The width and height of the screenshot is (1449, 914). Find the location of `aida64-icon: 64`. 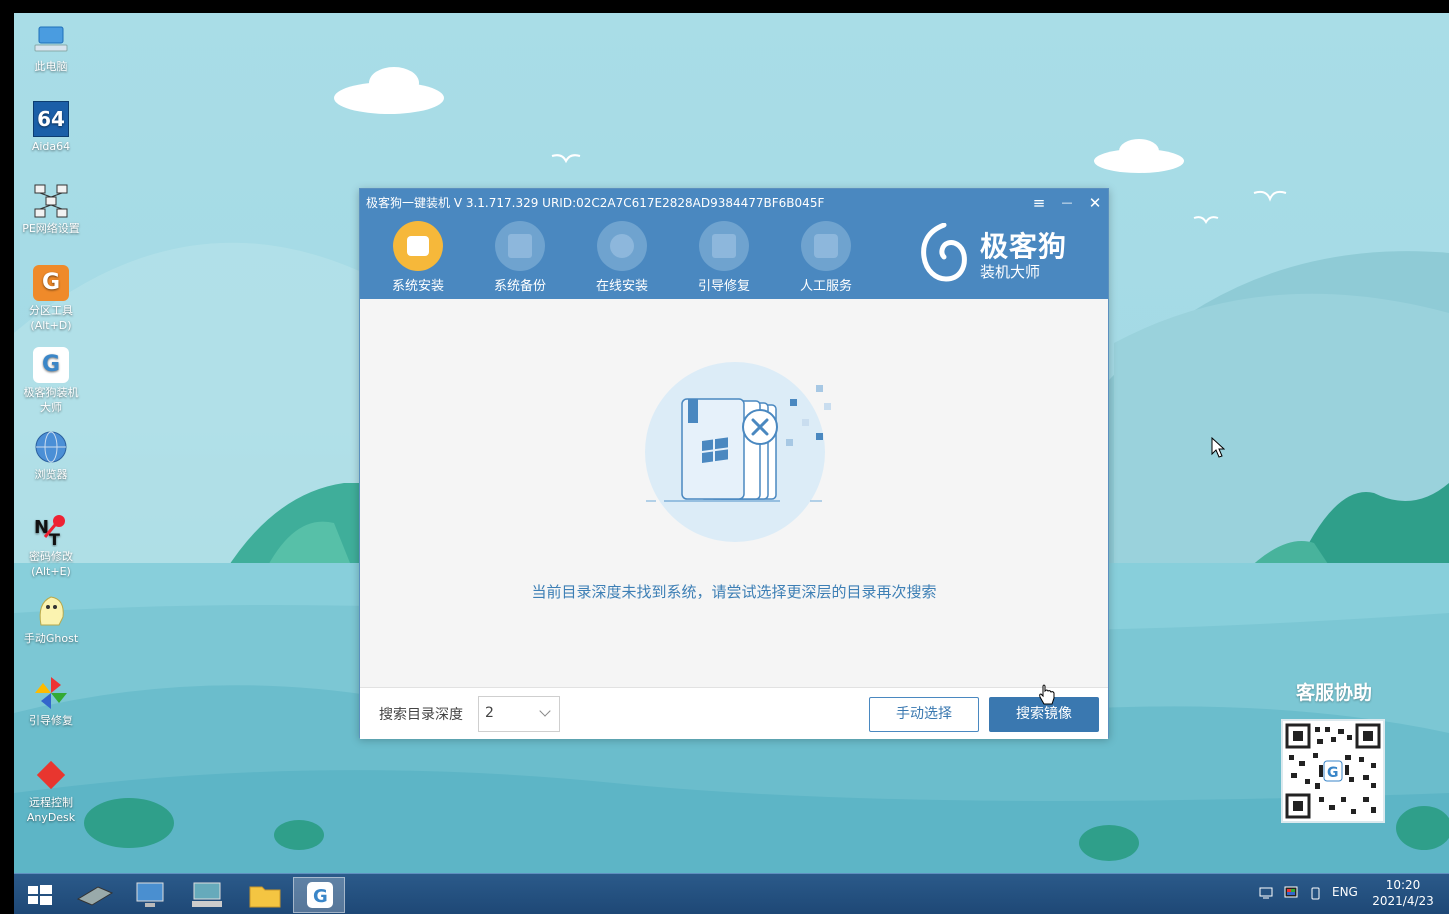

aida64-icon: 64 is located at coordinates (51, 119).